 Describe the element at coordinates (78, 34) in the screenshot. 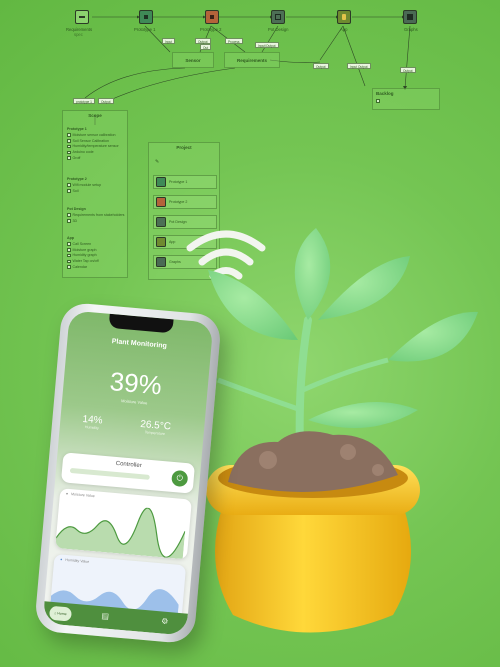

I see `node-sublabel: spec` at that location.